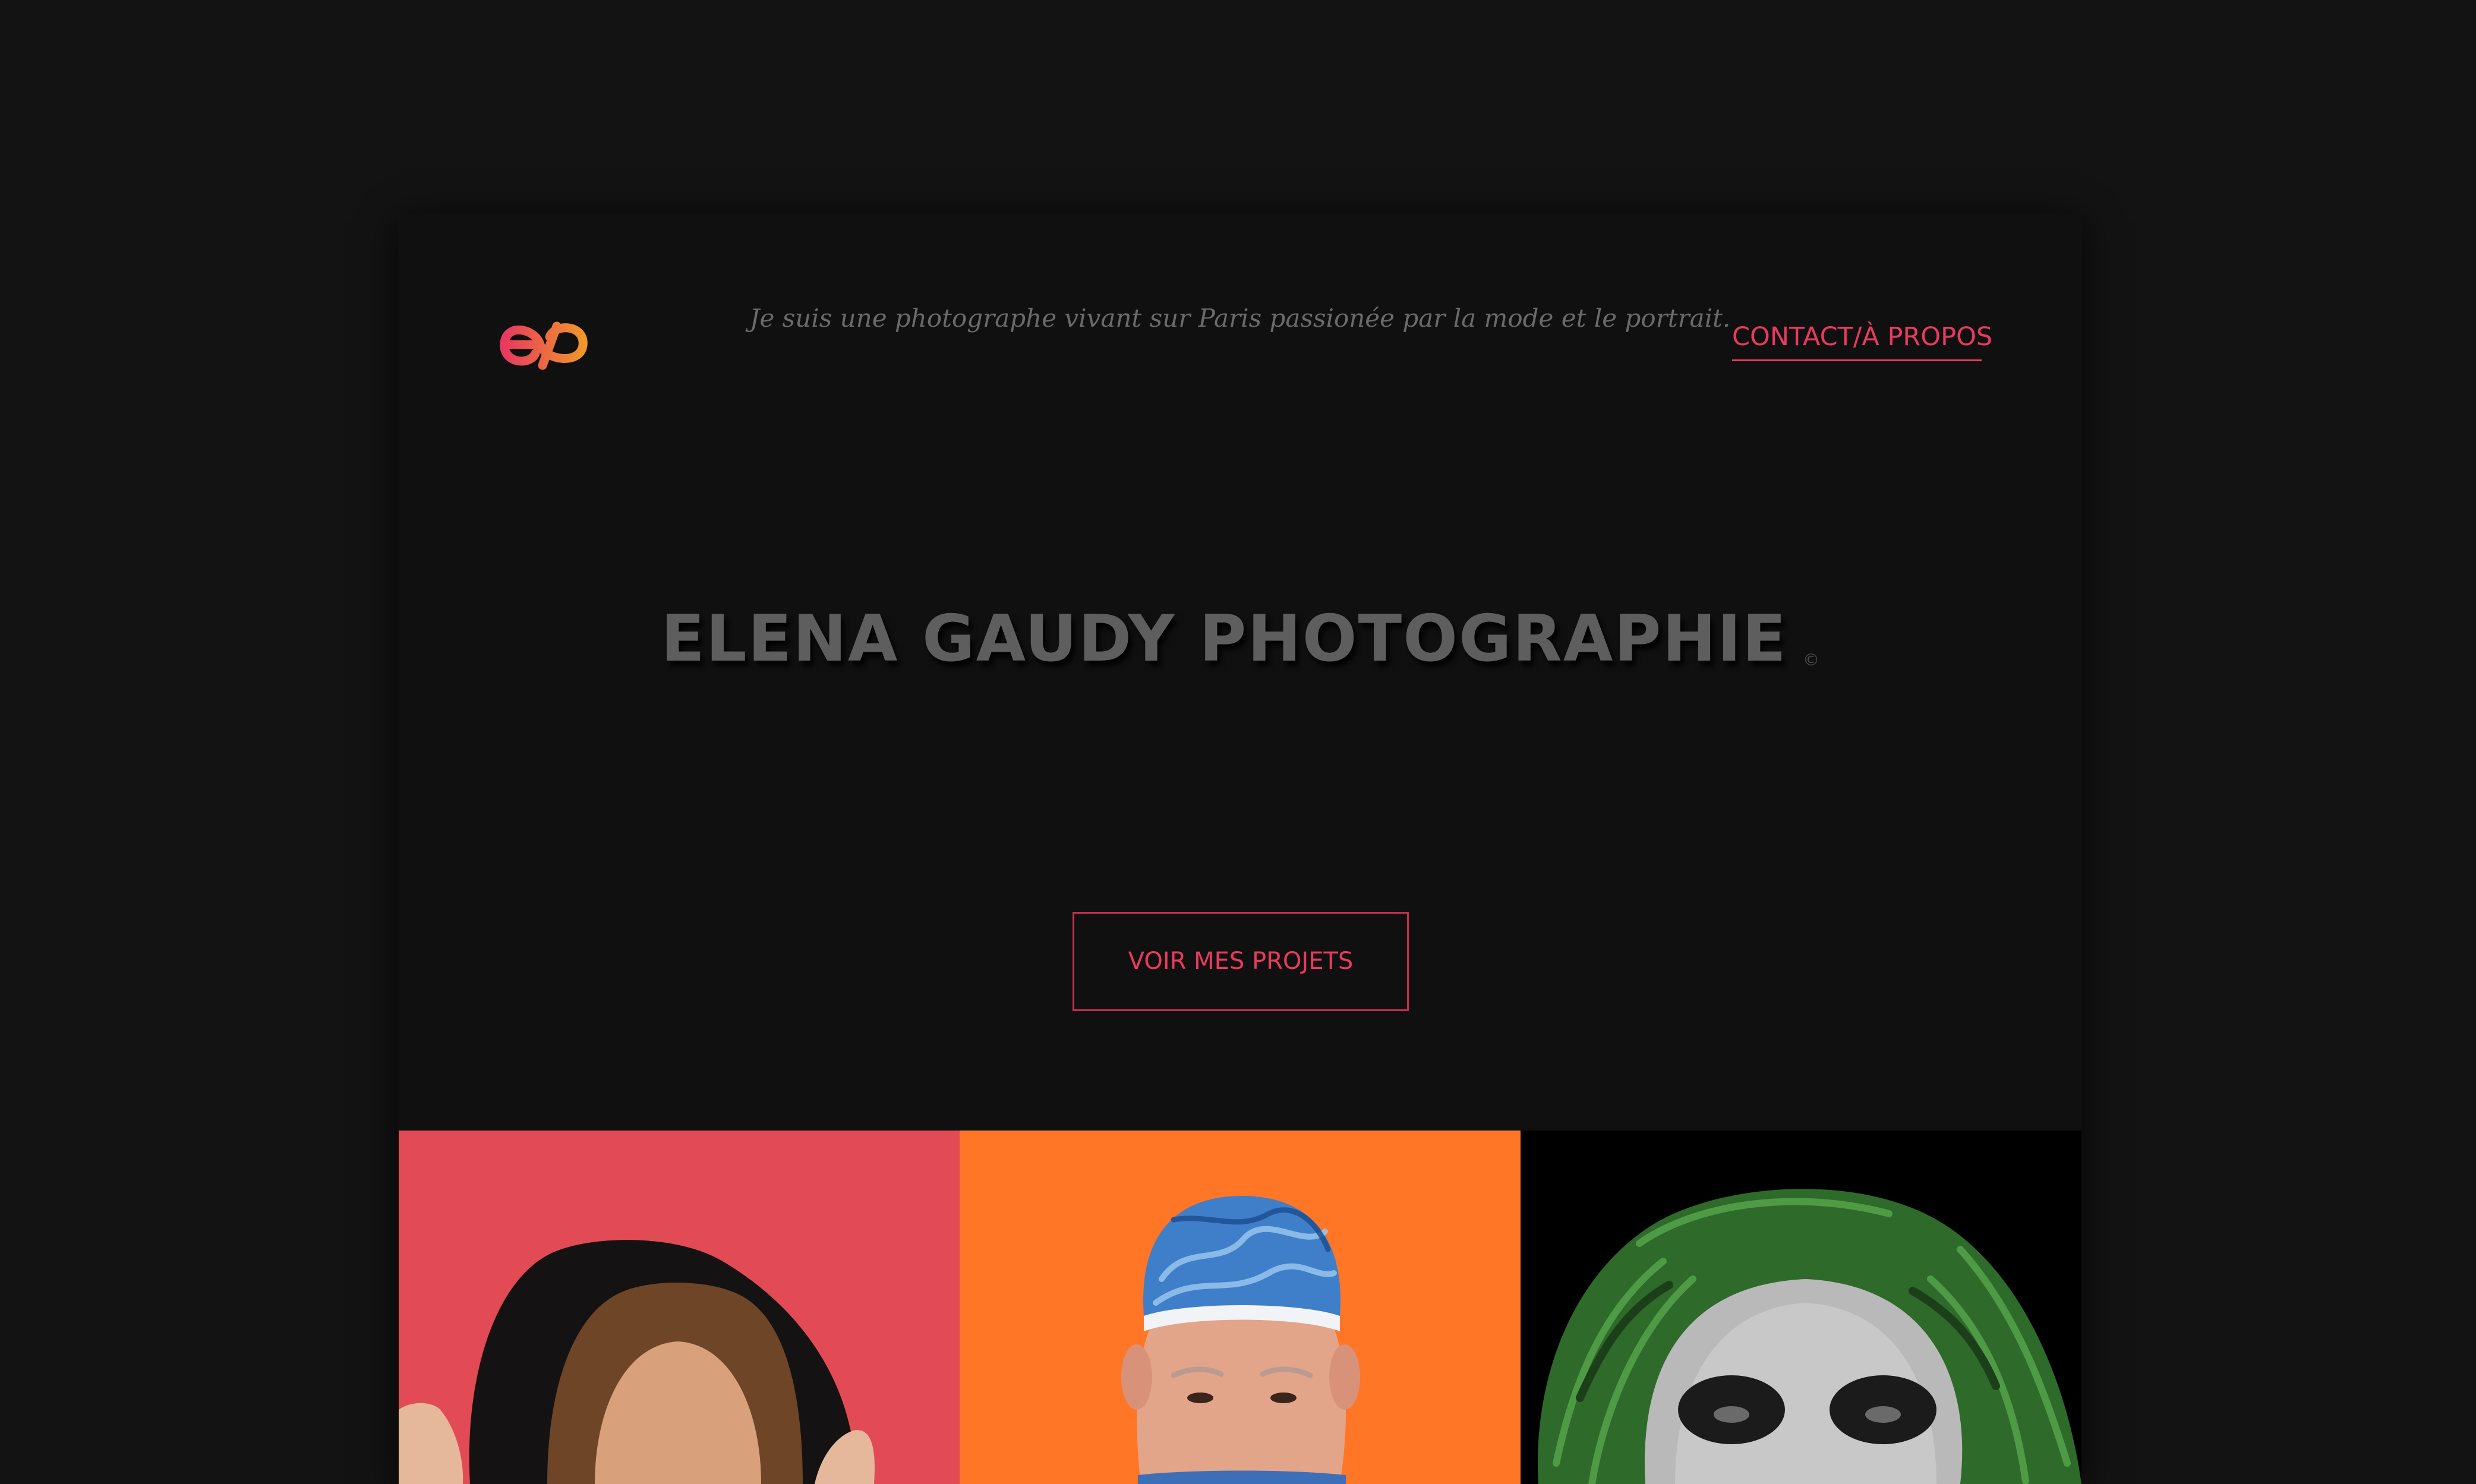  What do you see at coordinates (1241, 961) in the screenshot?
I see `view-projects-button: VOIR MES PROJETS` at bounding box center [1241, 961].